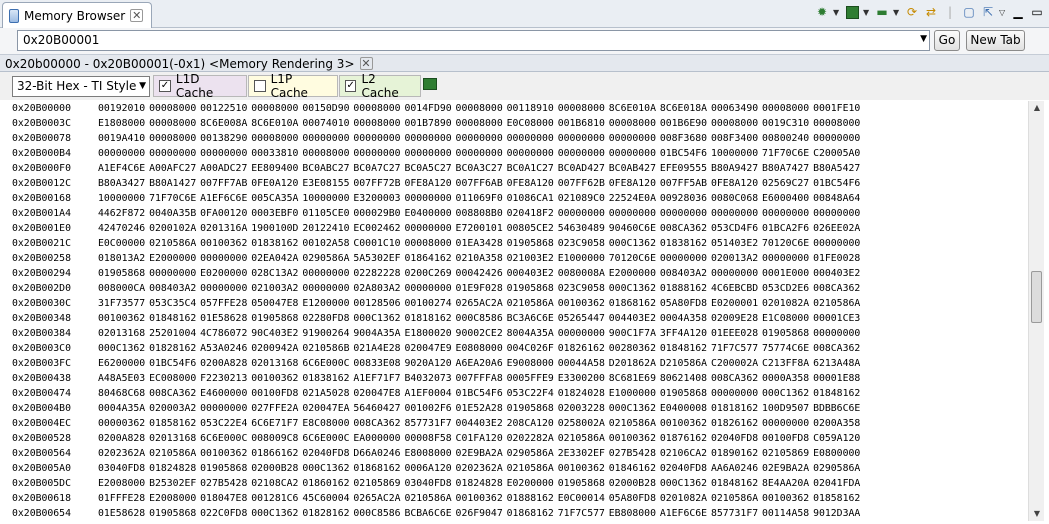 Image resolution: width=1049 pixels, height=524 pixels. Describe the element at coordinates (785, 273) in the screenshot. I see `memory-word: 0001E000` at that location.